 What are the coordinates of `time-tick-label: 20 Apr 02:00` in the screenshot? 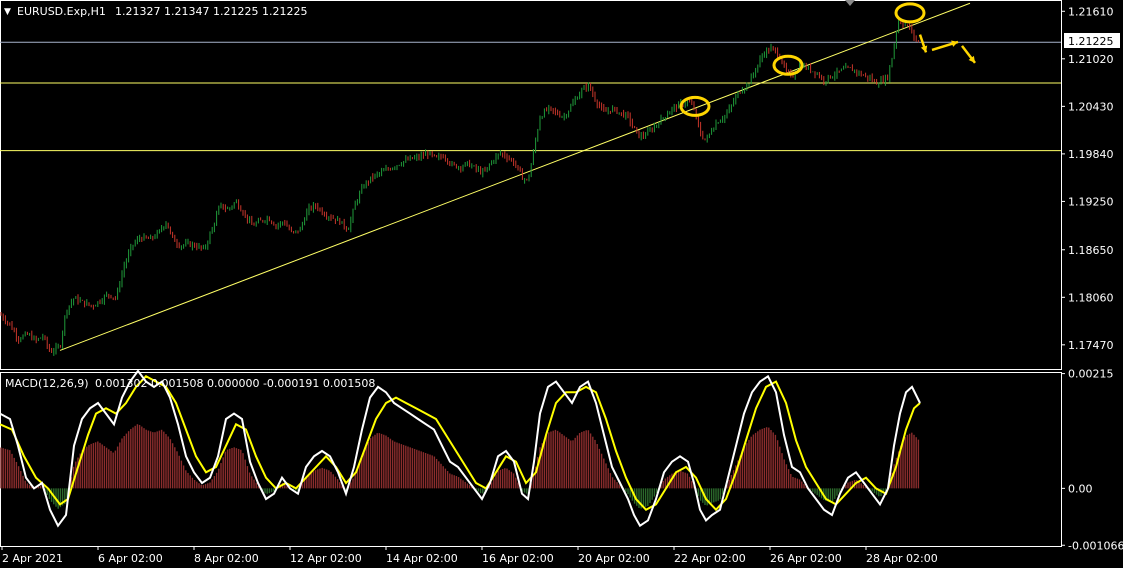 It's located at (614, 558).